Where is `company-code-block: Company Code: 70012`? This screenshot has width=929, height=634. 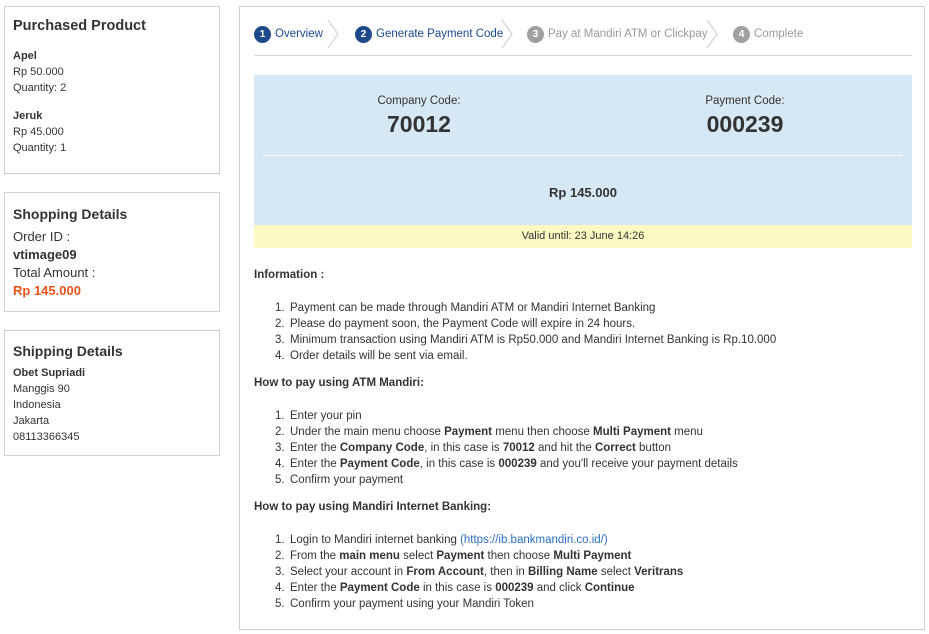
company-code-block: Company Code: 70012 is located at coordinates (419, 115).